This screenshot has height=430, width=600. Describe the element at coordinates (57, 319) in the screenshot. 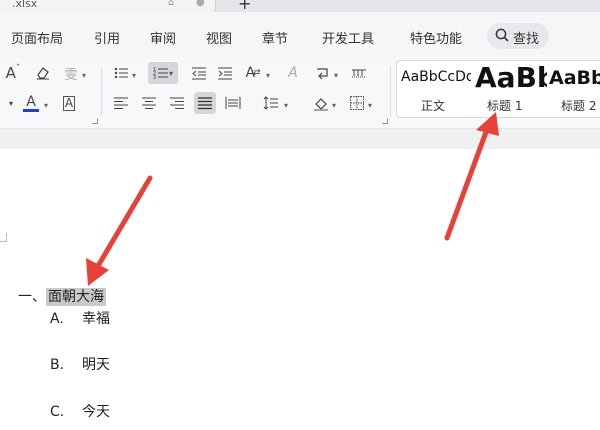

I see `list-marker: A.` at that location.